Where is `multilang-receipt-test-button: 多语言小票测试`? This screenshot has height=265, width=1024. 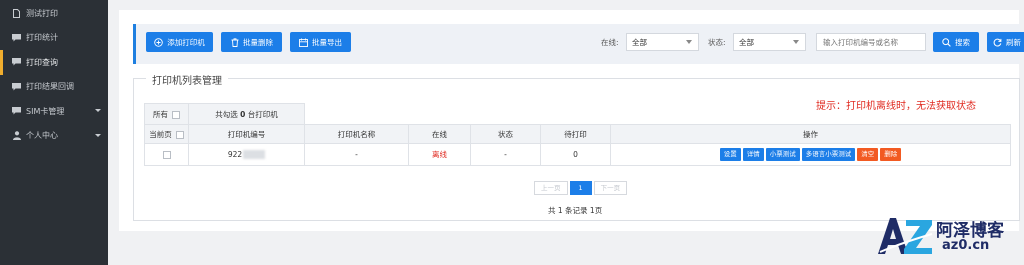 multilang-receipt-test-button: 多语言小票测试 is located at coordinates (828, 154).